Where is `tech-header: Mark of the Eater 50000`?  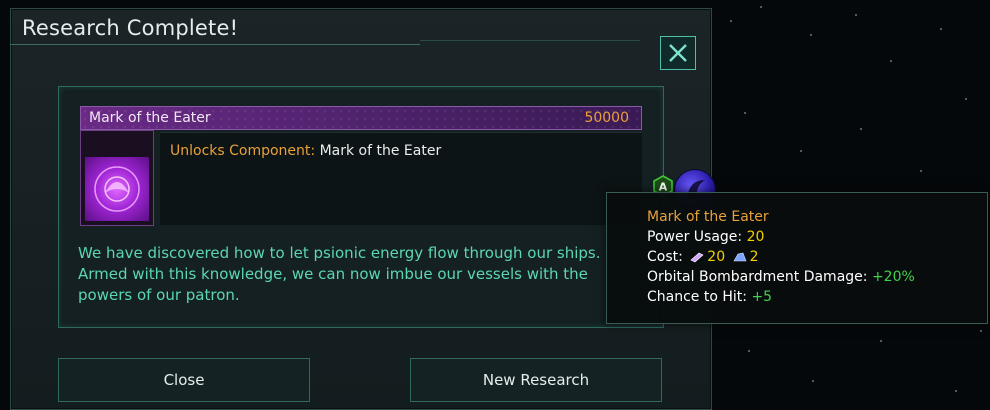
tech-header: Mark of the Eater 50000 is located at coordinates (361, 118).